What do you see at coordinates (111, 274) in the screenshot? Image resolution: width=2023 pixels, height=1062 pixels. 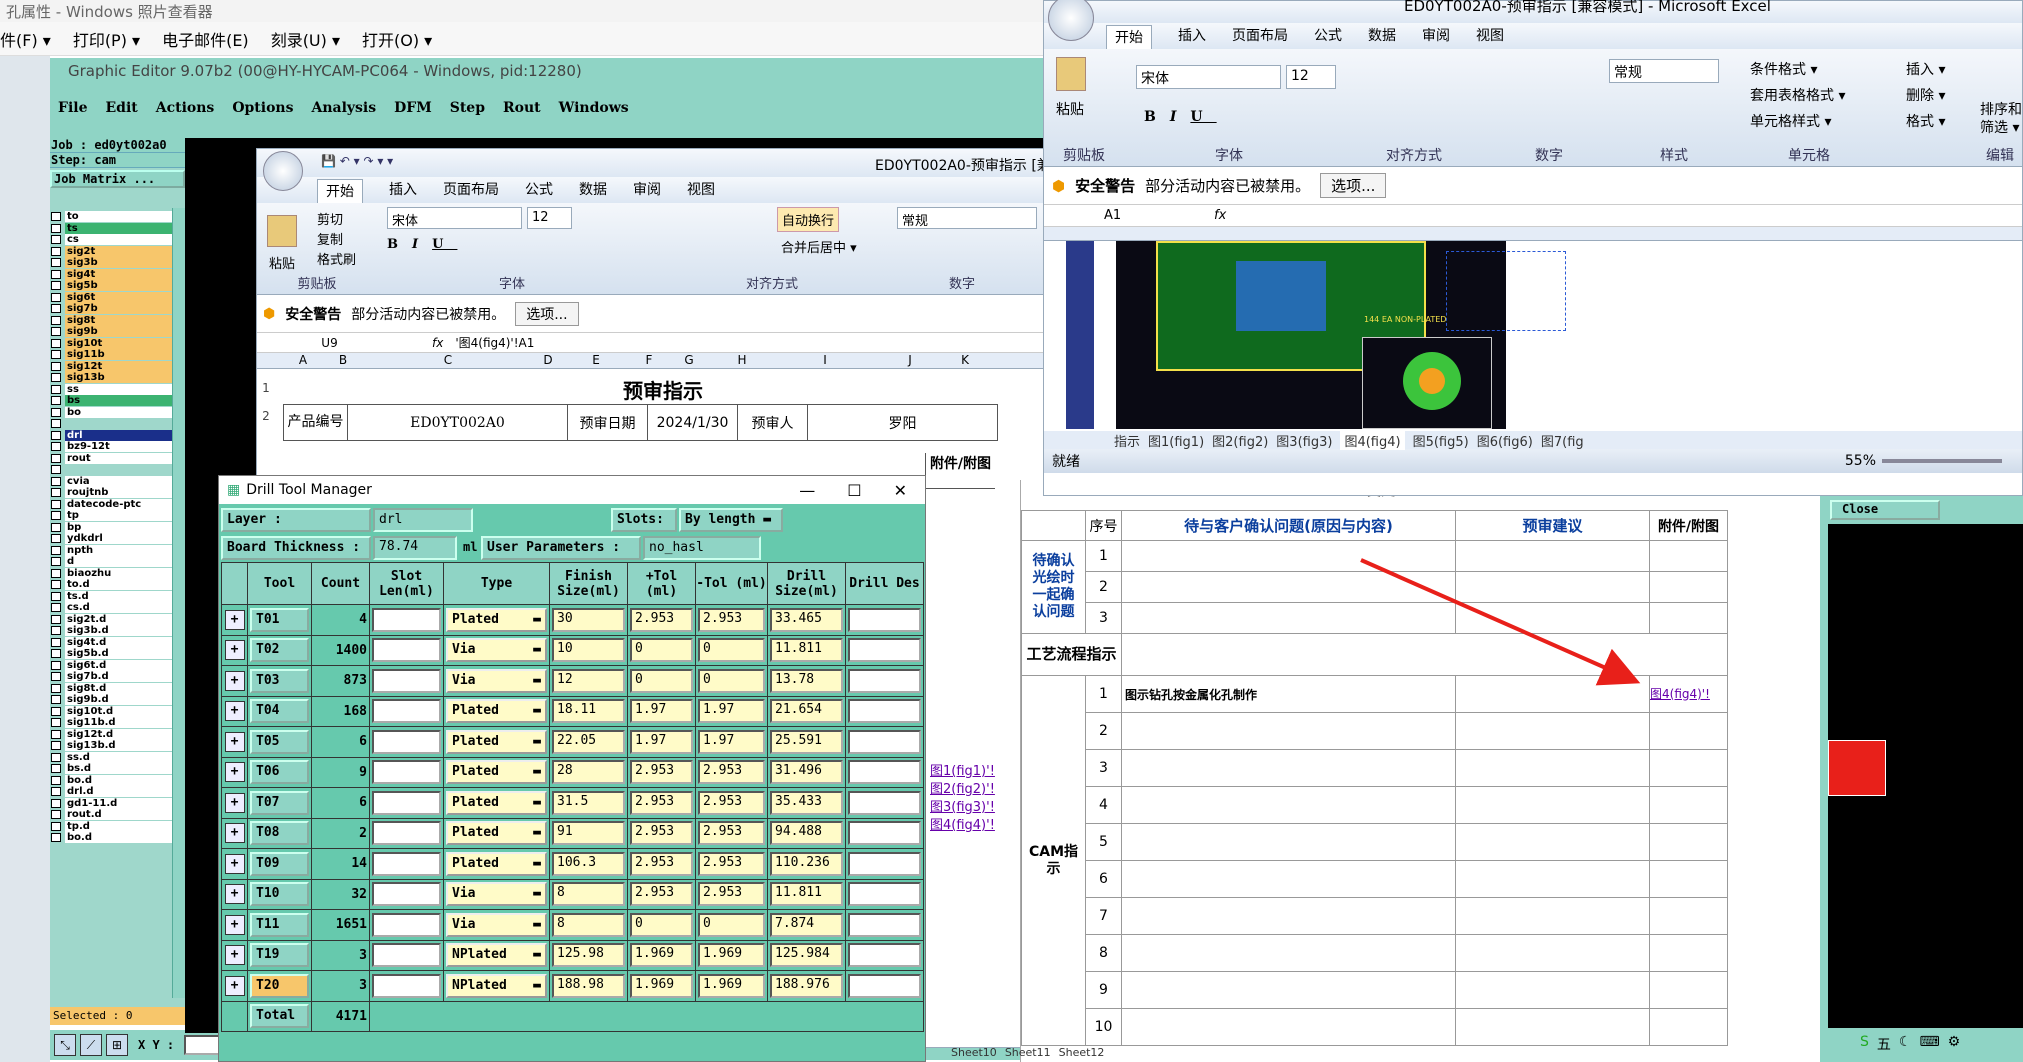 I see `layer-row: sig4t` at bounding box center [111, 274].